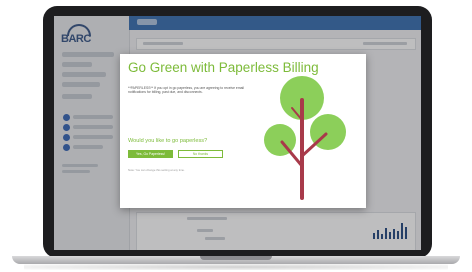 This screenshot has width=472, height=272. I want to click on no-thanks-button: No thanks, so click(200, 154).